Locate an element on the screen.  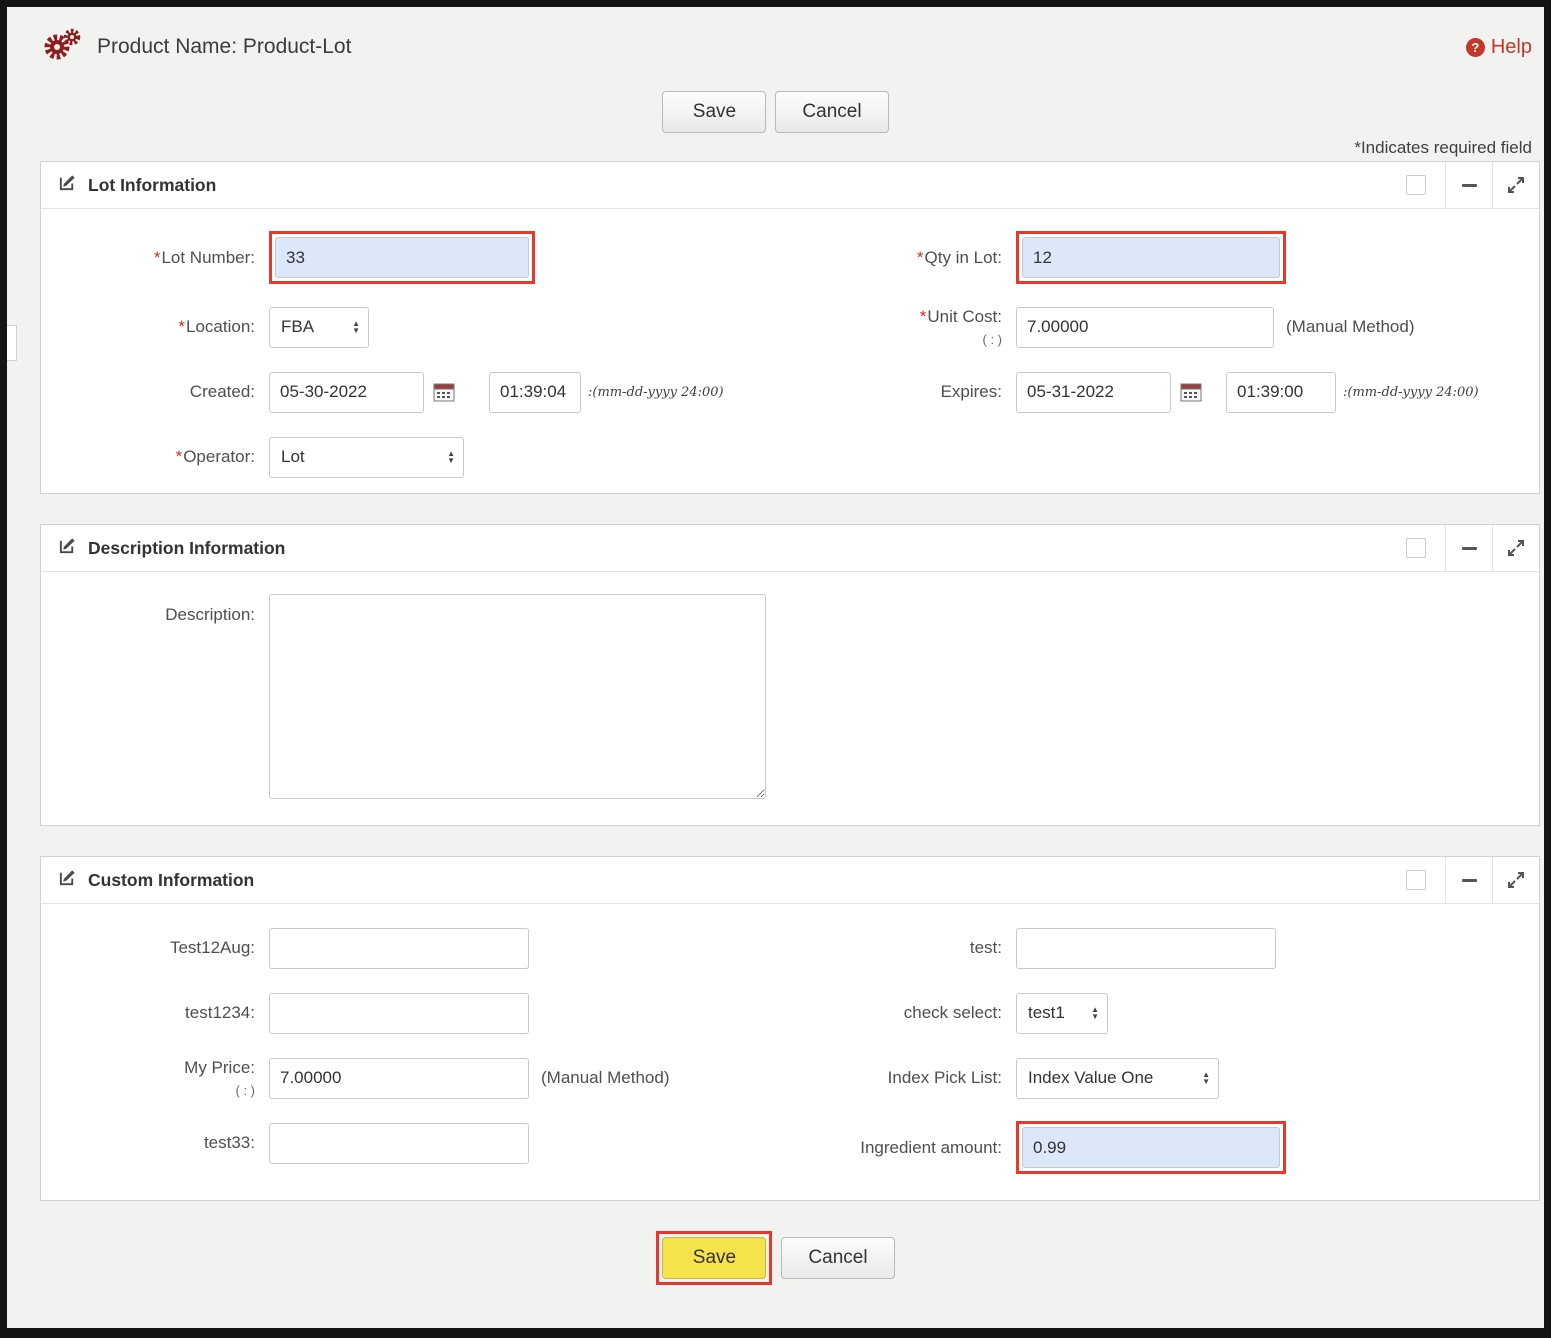
description-information-header: Description Information is located at coordinates (790, 548).